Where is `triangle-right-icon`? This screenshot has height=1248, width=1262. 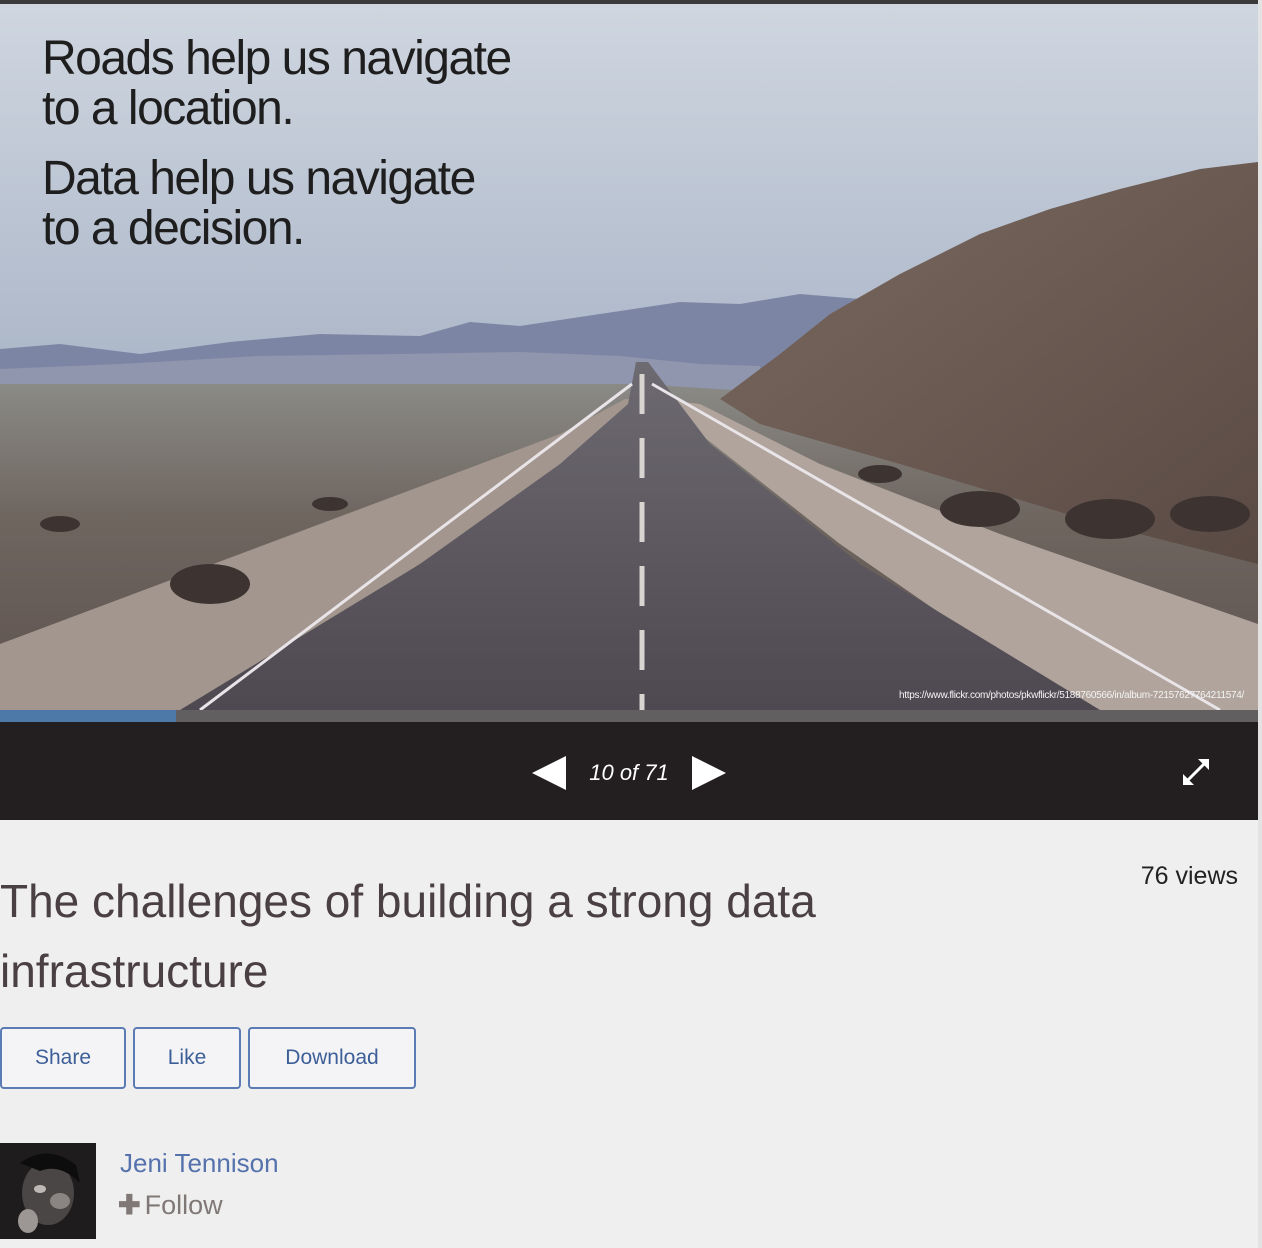
triangle-right-icon is located at coordinates (709, 773).